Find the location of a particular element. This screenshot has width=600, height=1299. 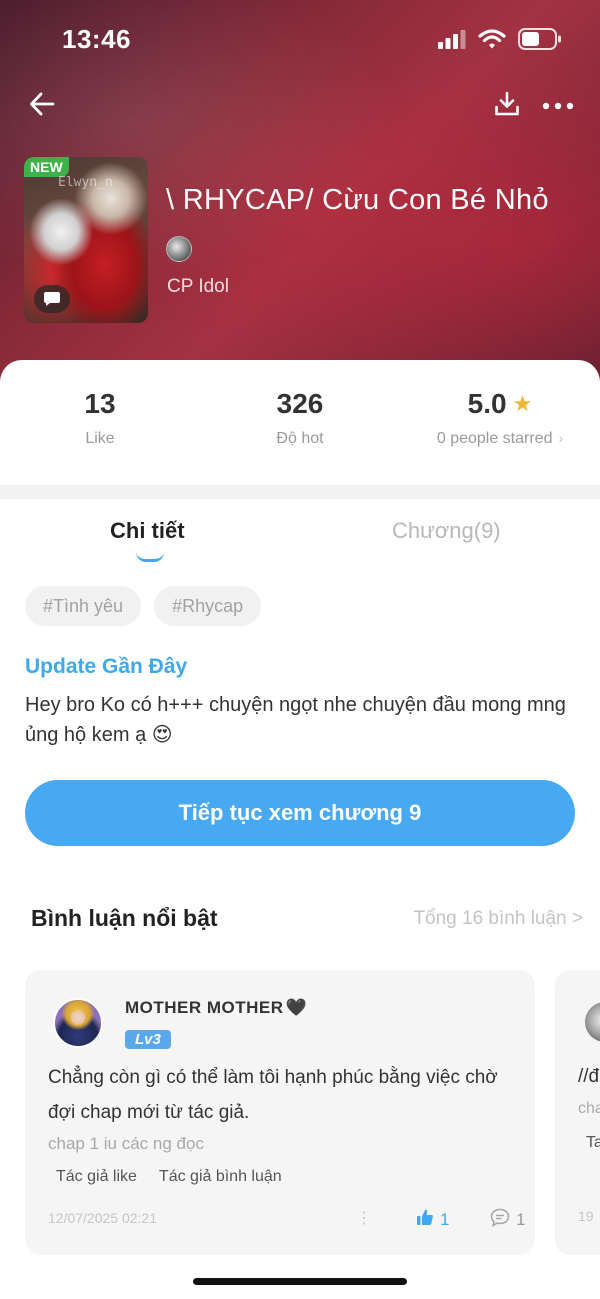

level-badge: Lv3 is located at coordinates (148, 1039).